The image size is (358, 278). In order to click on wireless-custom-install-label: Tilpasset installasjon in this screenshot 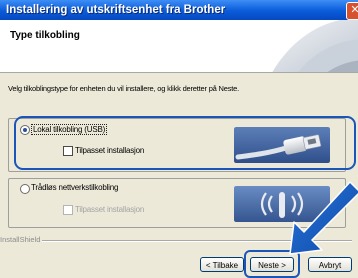, I will do `click(109, 209)`.